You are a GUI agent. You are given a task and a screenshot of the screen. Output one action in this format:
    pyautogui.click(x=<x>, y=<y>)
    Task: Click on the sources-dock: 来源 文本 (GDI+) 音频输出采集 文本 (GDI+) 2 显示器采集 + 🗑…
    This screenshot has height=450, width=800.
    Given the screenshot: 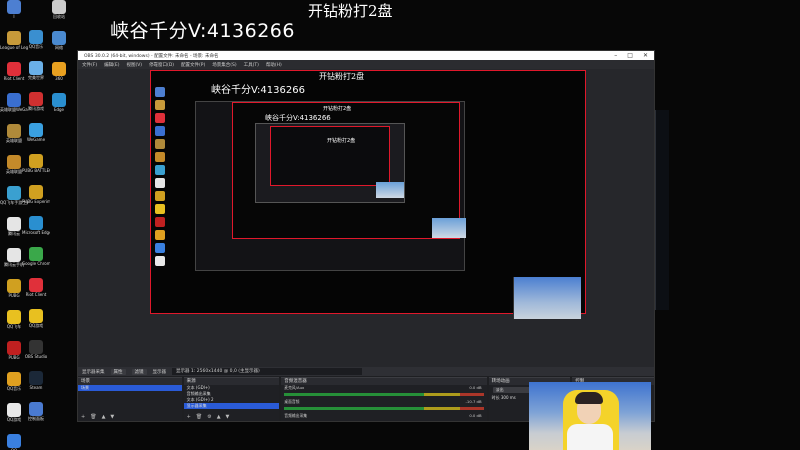 What is the action you would take?
    pyautogui.click(x=231, y=399)
    